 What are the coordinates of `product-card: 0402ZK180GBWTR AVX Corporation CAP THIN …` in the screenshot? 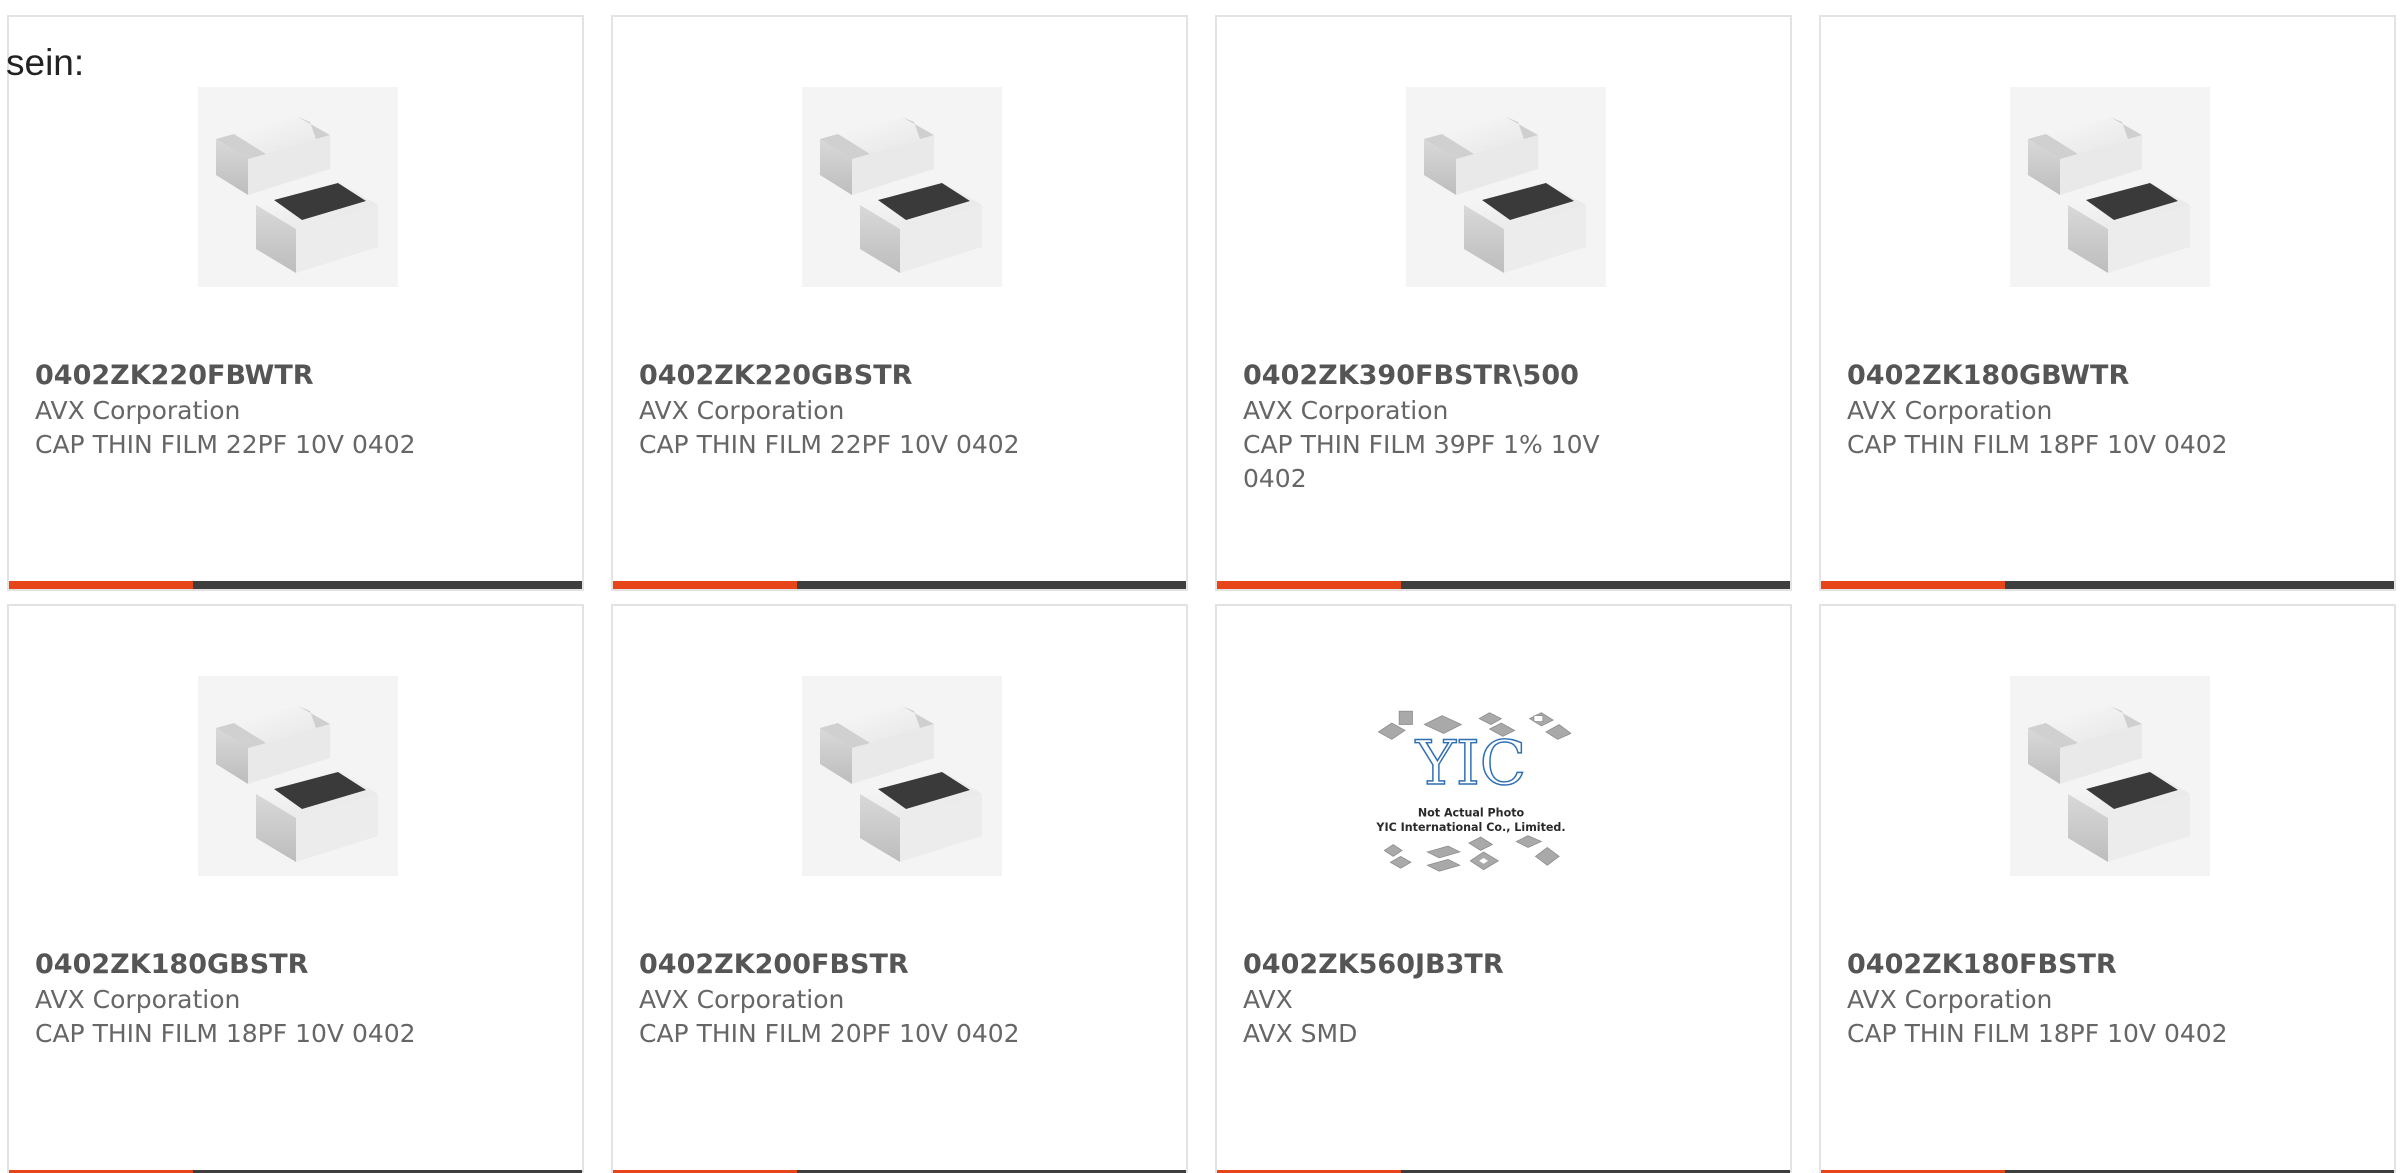 It's located at (2107, 303).